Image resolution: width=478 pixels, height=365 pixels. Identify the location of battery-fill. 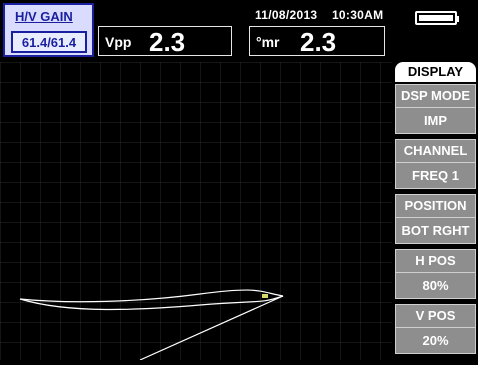
(436, 18).